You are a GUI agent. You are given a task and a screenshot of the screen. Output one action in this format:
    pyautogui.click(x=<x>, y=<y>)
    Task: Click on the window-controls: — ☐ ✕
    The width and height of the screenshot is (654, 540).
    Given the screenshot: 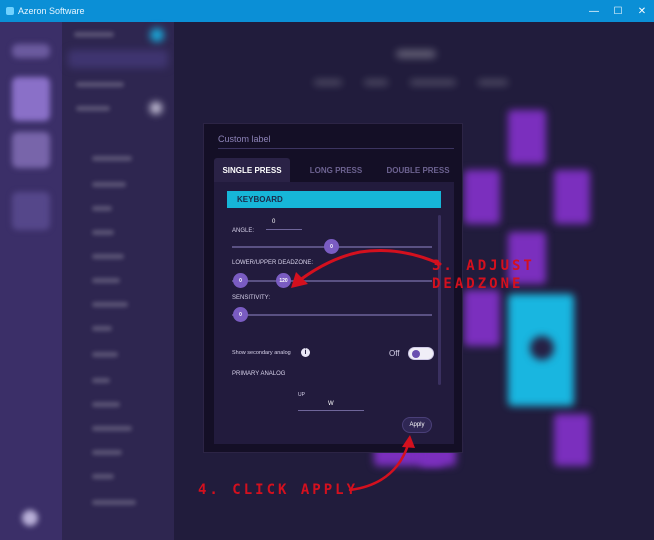 What is the action you would take?
    pyautogui.click(x=618, y=11)
    